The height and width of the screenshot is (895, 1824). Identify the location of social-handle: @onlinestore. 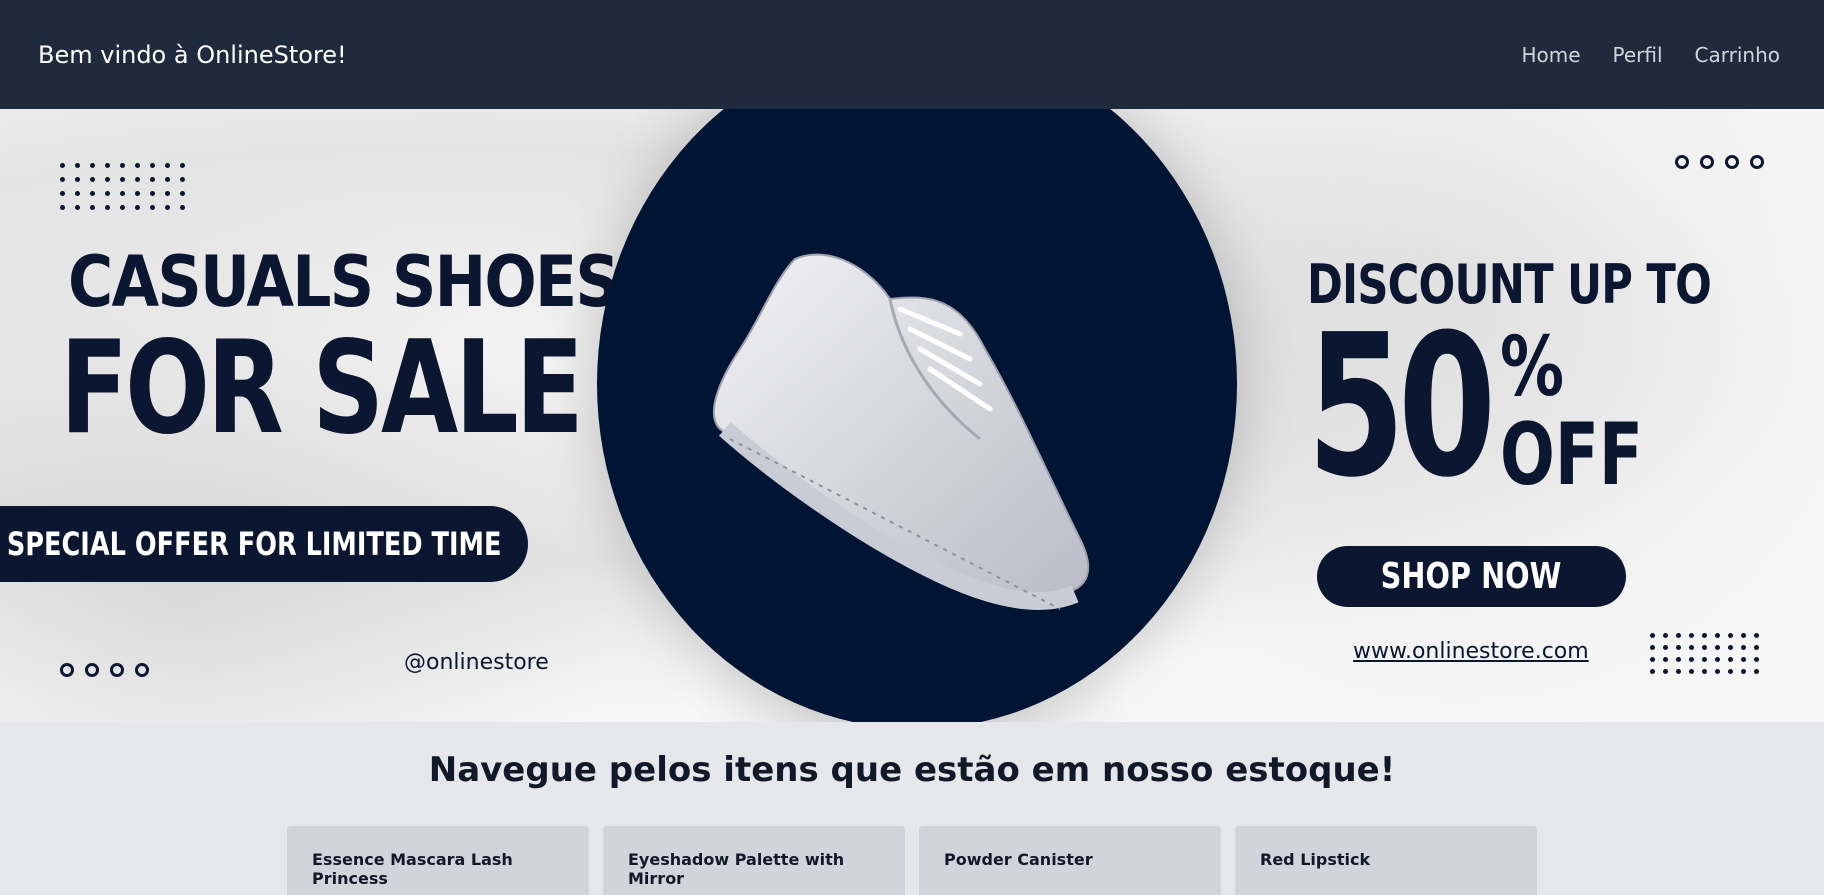
(476, 662).